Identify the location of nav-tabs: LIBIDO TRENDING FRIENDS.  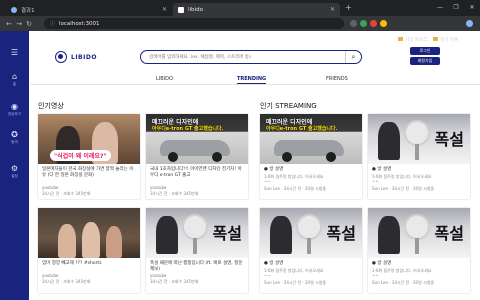
(255, 79).